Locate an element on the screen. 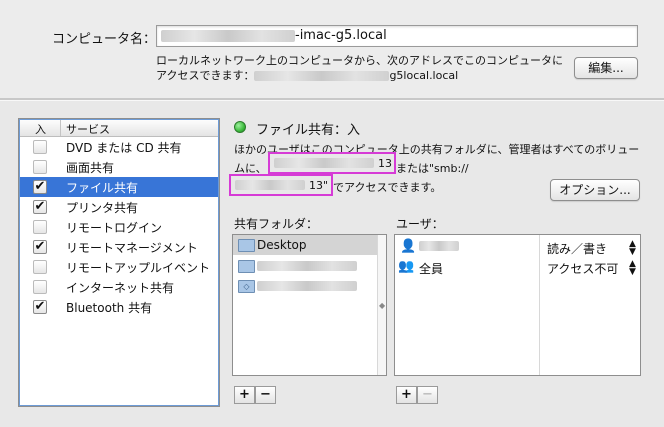 Image resolution: width=664 pixels, height=427 pixels. service-checkbox-dvd is located at coordinates (40, 147).